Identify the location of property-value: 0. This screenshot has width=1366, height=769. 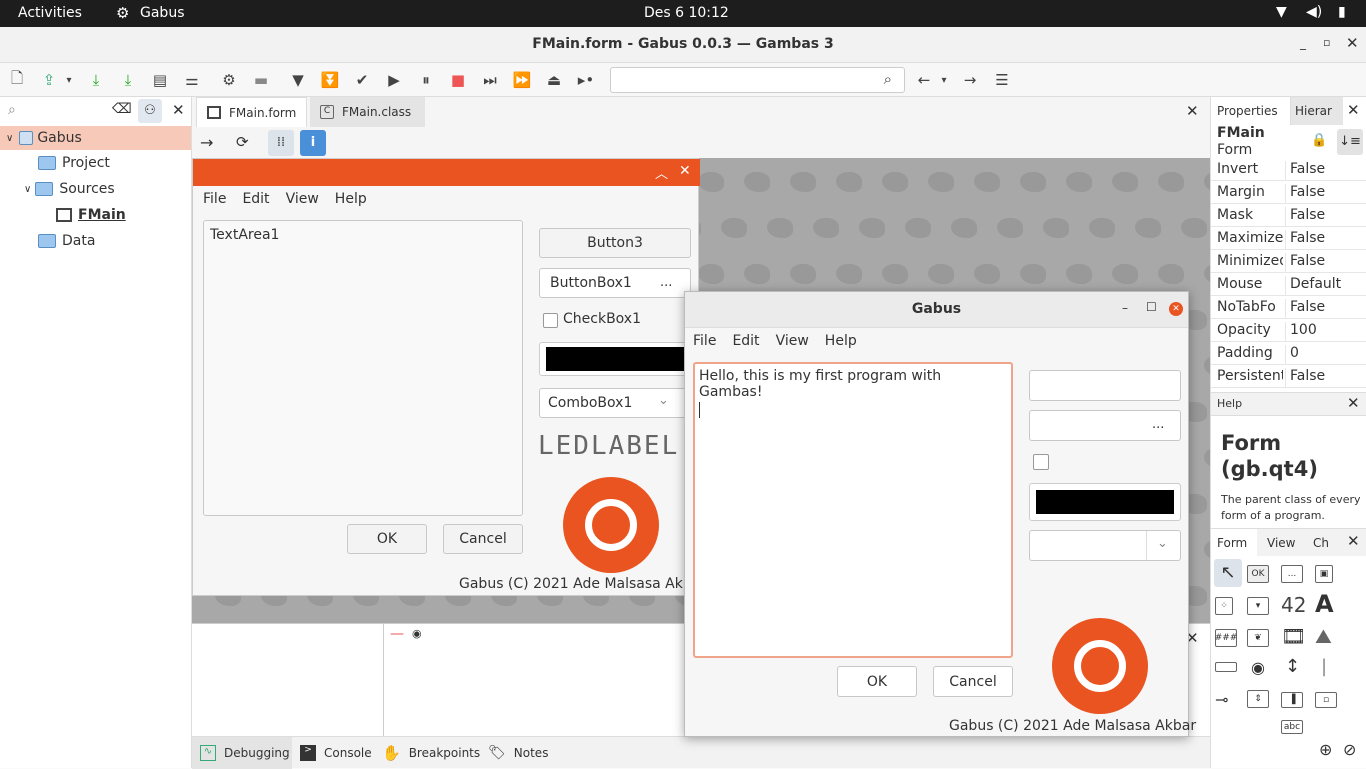
(1292, 355).